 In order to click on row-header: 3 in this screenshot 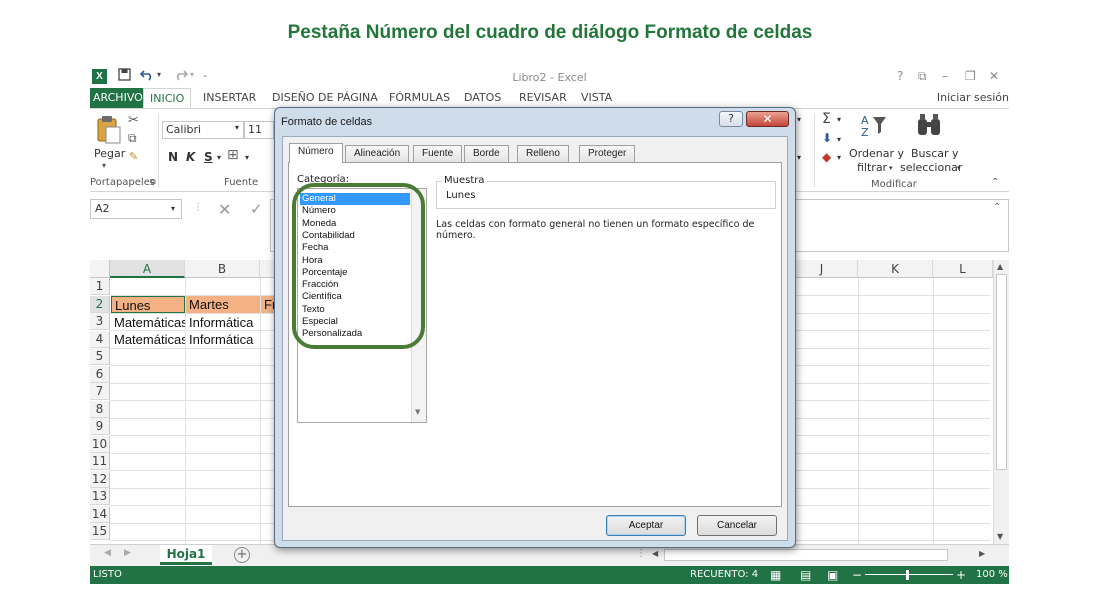, I will do `click(100, 321)`.